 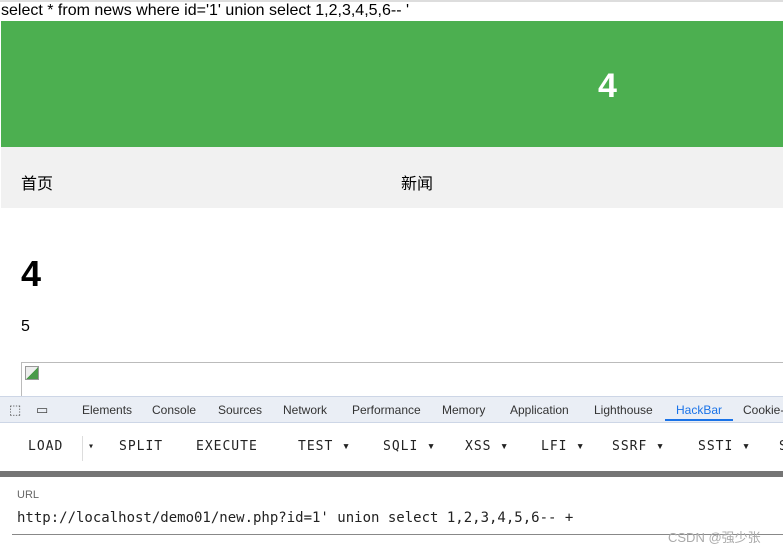 What do you see at coordinates (563, 446) in the screenshot?
I see `lfi-menu-button: LFI ▾` at bounding box center [563, 446].